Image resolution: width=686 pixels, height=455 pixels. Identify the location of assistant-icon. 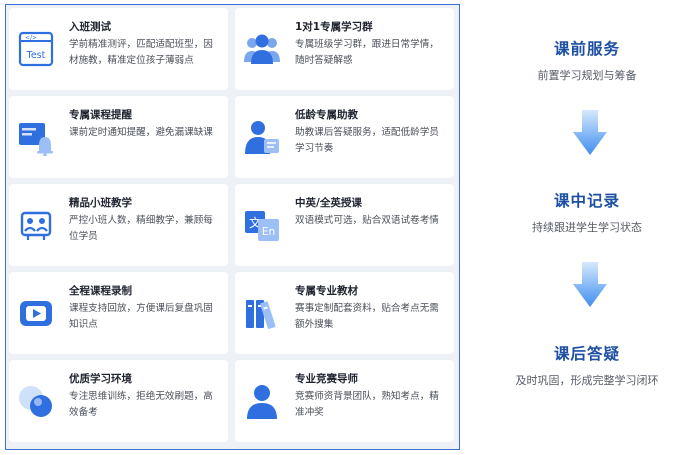
(262, 137).